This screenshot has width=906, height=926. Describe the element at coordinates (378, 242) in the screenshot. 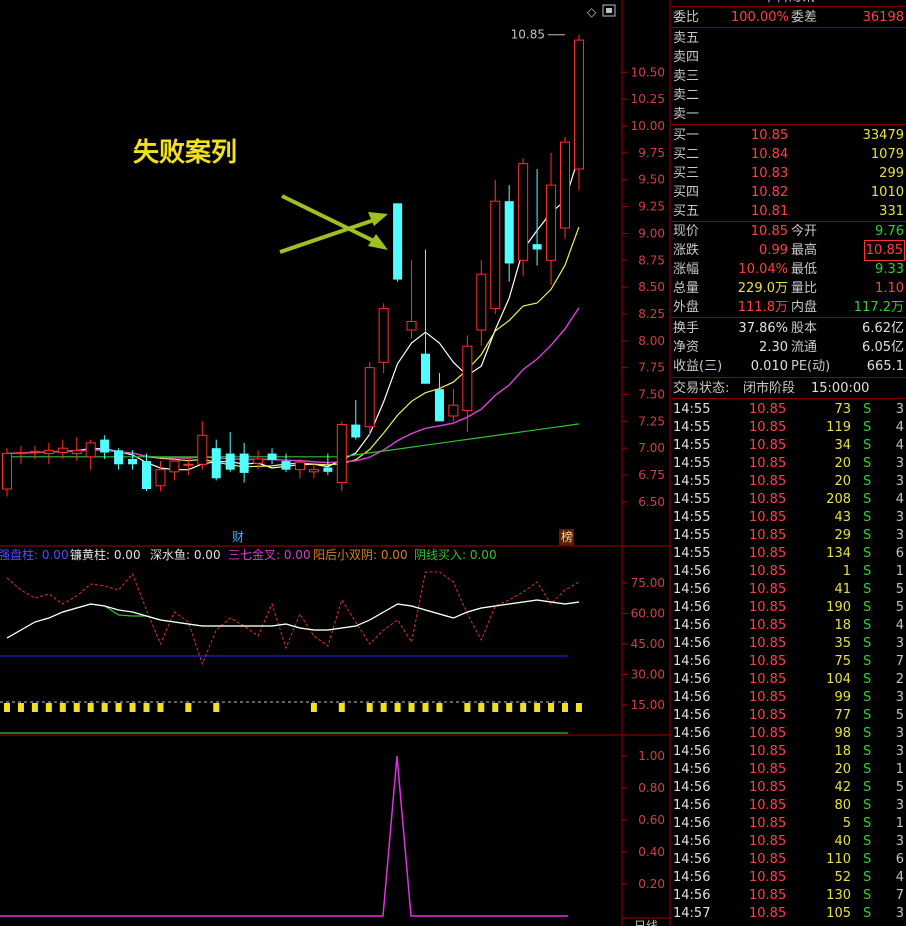

I see `arrow-head-icon` at that location.